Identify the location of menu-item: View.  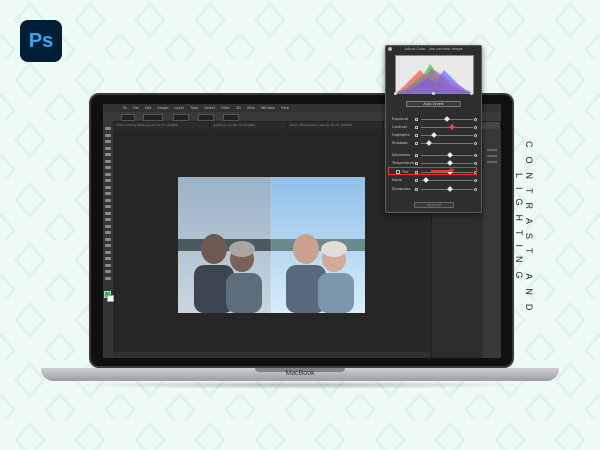
(251, 108).